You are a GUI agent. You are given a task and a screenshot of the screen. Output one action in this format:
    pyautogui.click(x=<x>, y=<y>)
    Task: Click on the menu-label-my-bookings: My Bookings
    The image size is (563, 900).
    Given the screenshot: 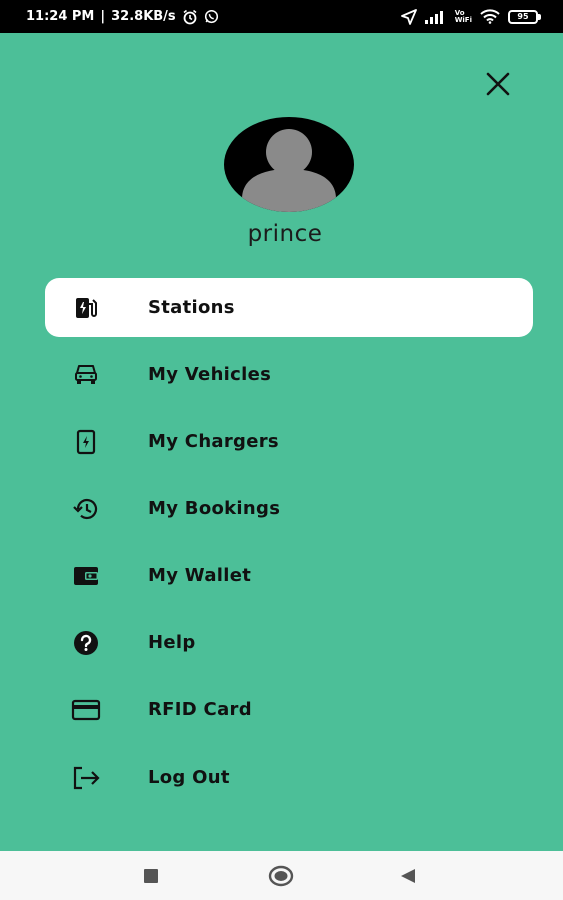 What is the action you would take?
    pyautogui.click(x=214, y=508)
    